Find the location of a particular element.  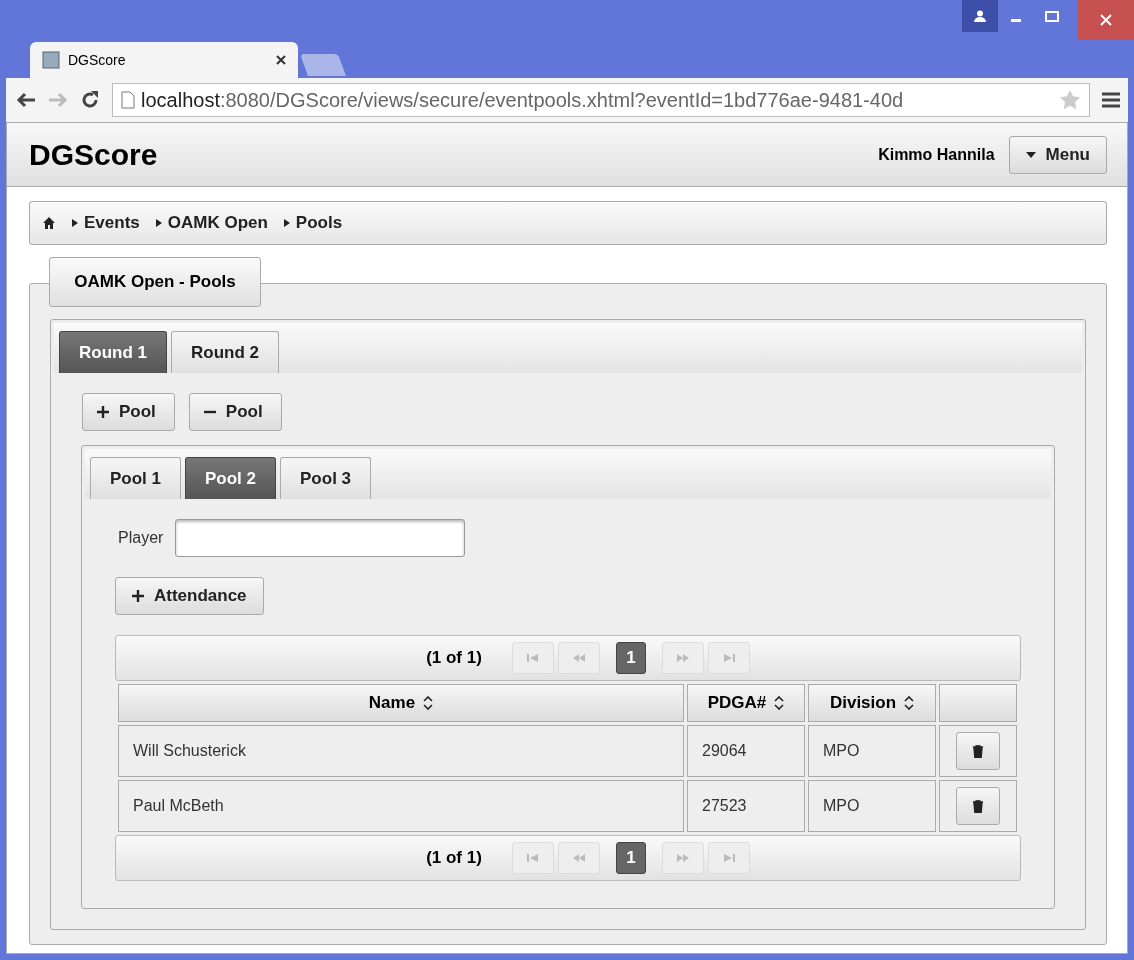

url-host: localhost is located at coordinates (180, 100).